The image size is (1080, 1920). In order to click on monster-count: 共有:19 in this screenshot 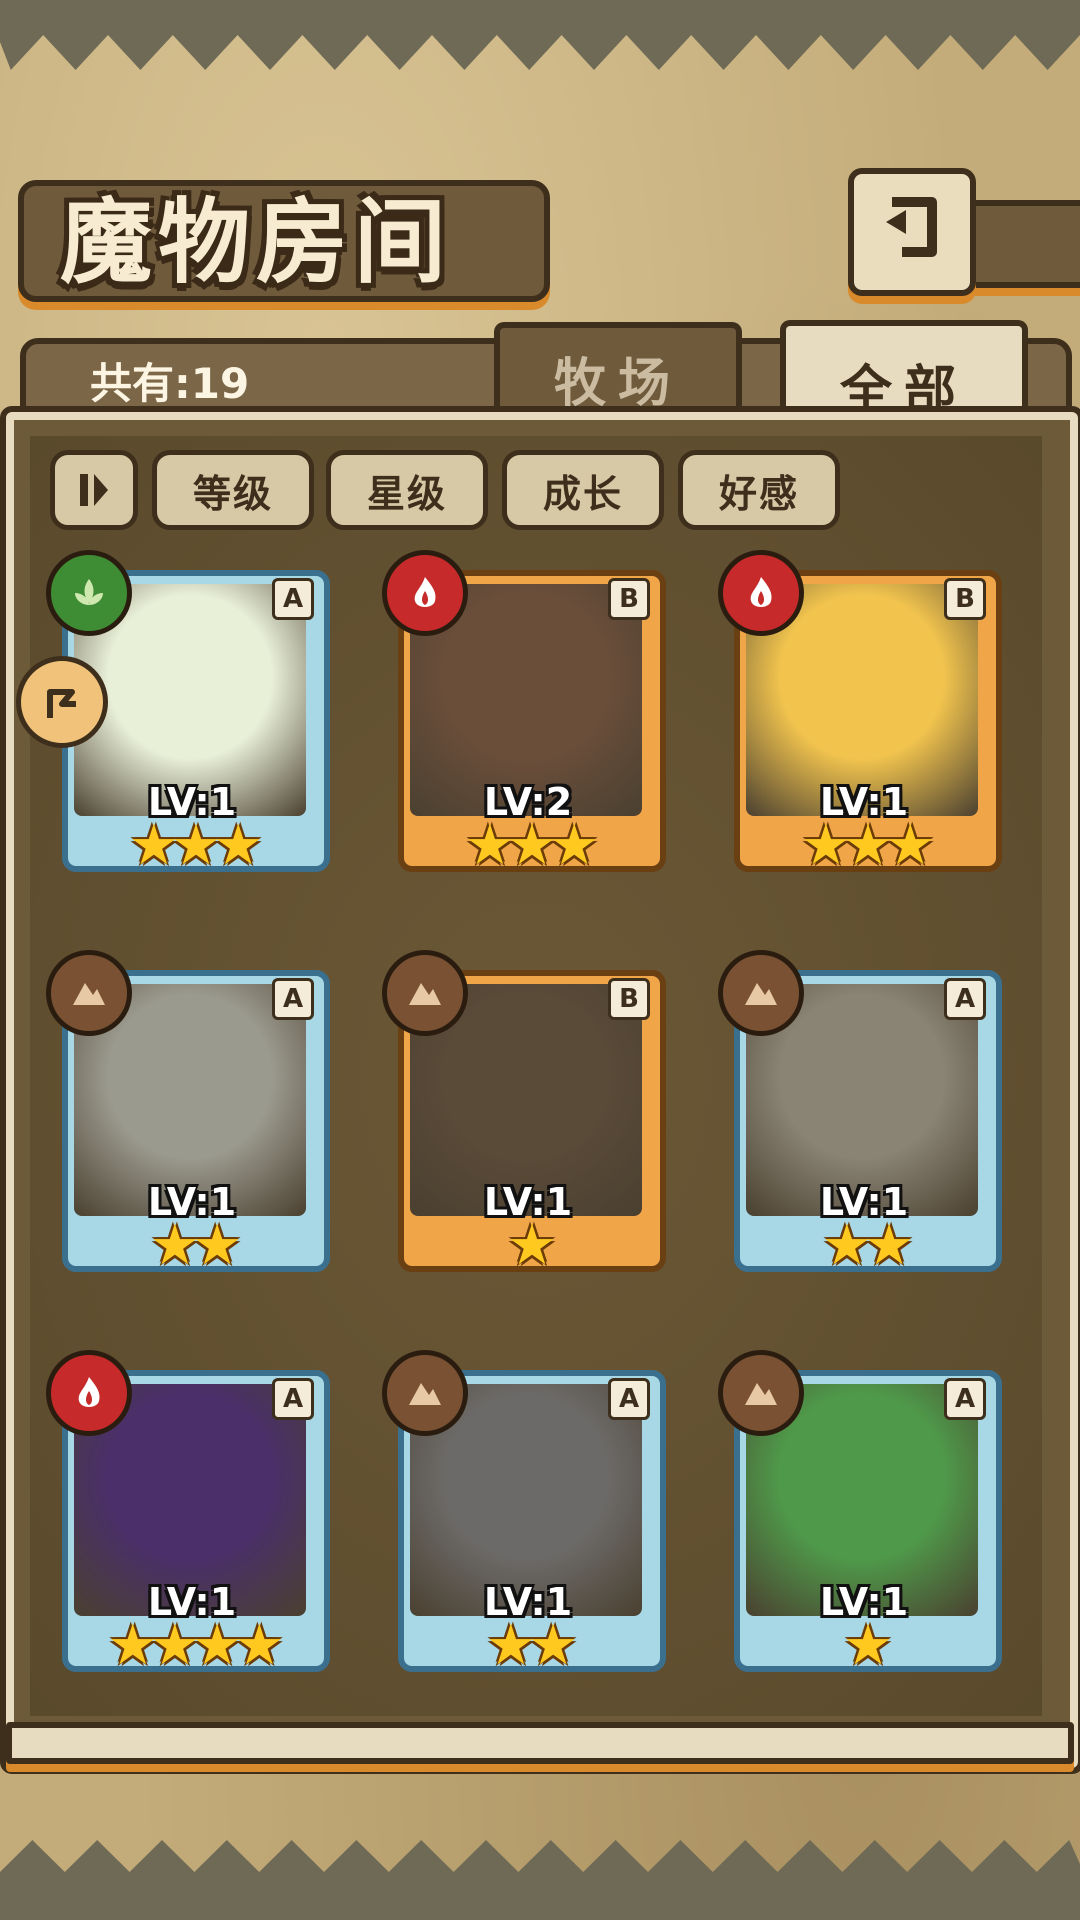, I will do `click(170, 383)`.